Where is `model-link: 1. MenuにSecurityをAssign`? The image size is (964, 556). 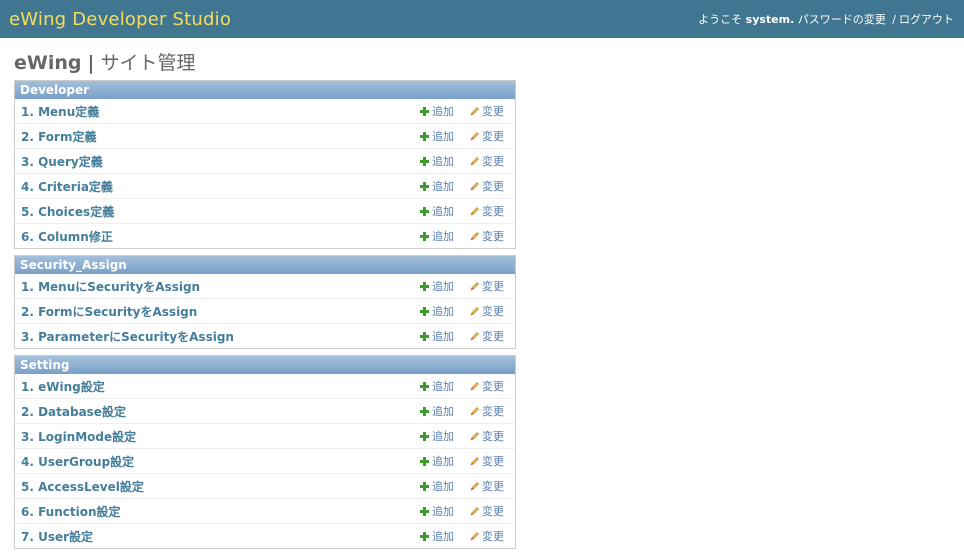
model-link: 1. MenuにSecurityをAssign is located at coordinates (220, 286).